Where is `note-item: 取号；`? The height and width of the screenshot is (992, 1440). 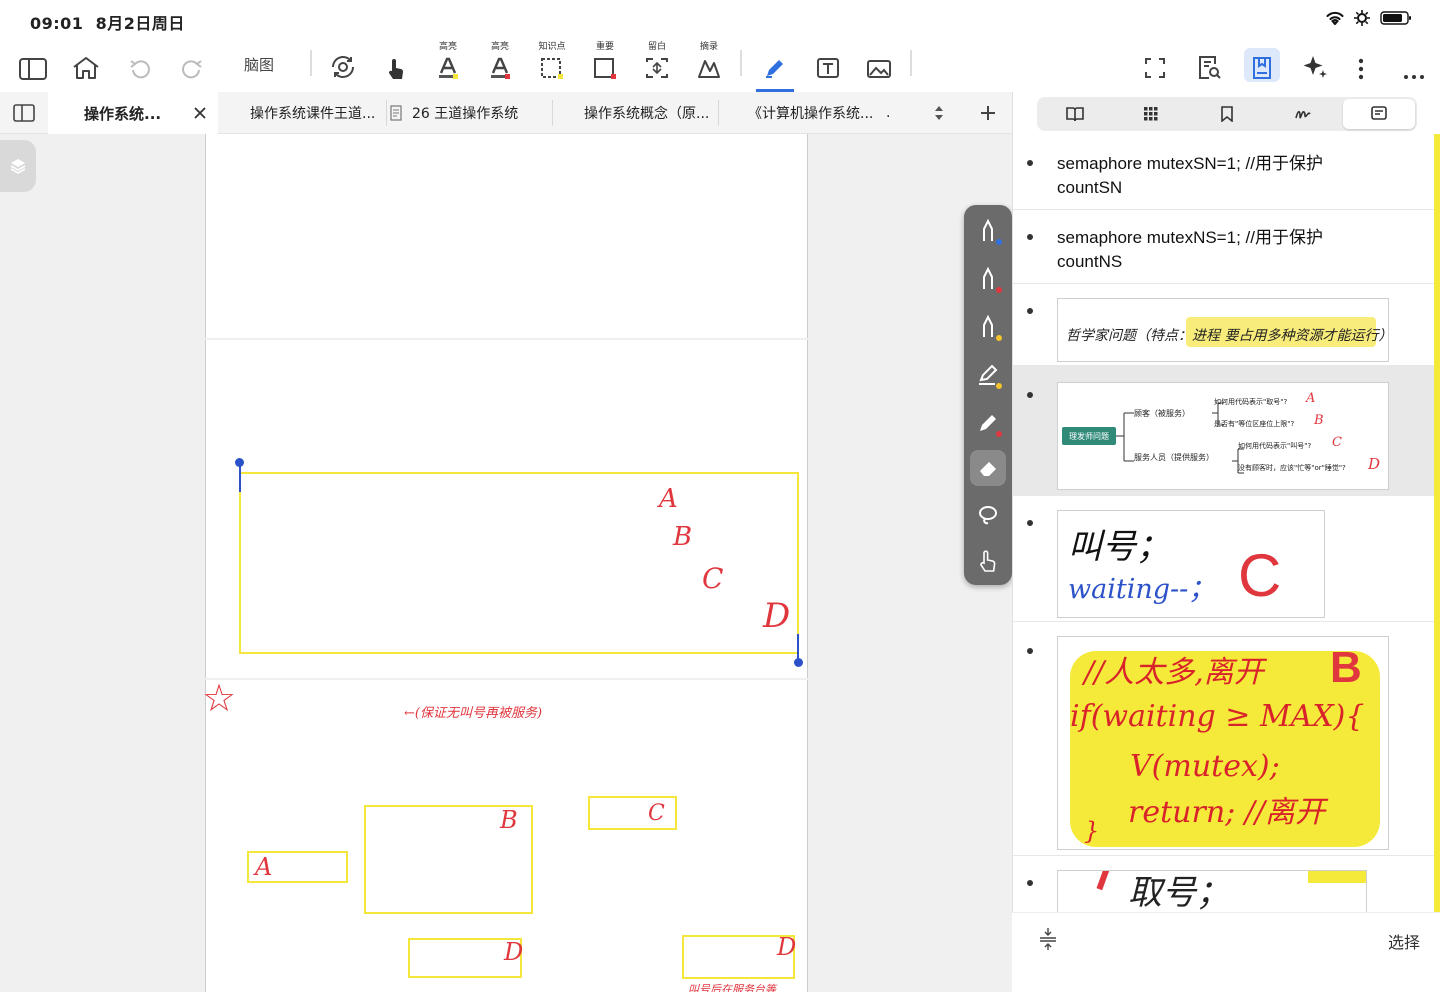
note-item: 取号； is located at coordinates (1224, 886).